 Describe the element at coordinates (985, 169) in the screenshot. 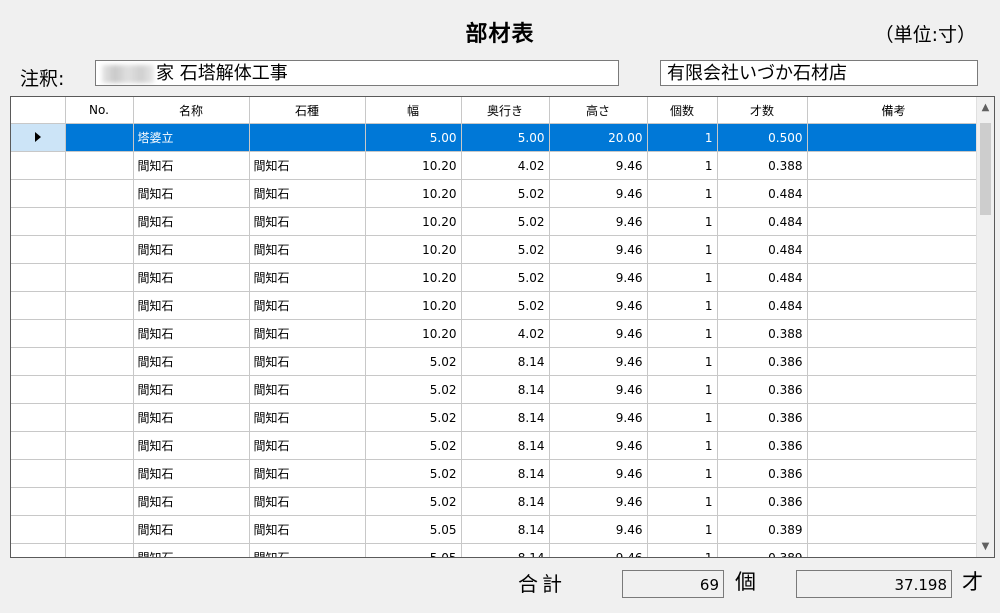

I see `scroll-thumb` at that location.